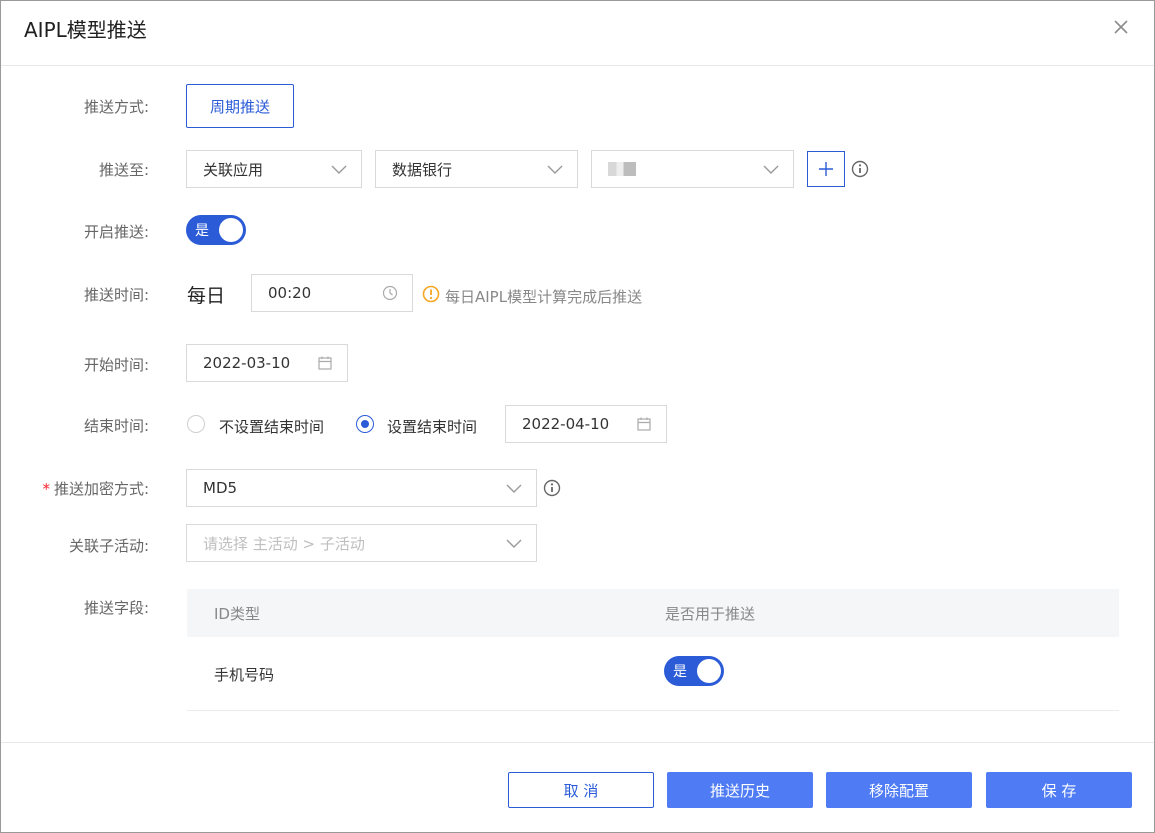 This screenshot has width=1155, height=833. What do you see at coordinates (274, 169) in the screenshot?
I see `push-target-select-1: 关联应用` at bounding box center [274, 169].